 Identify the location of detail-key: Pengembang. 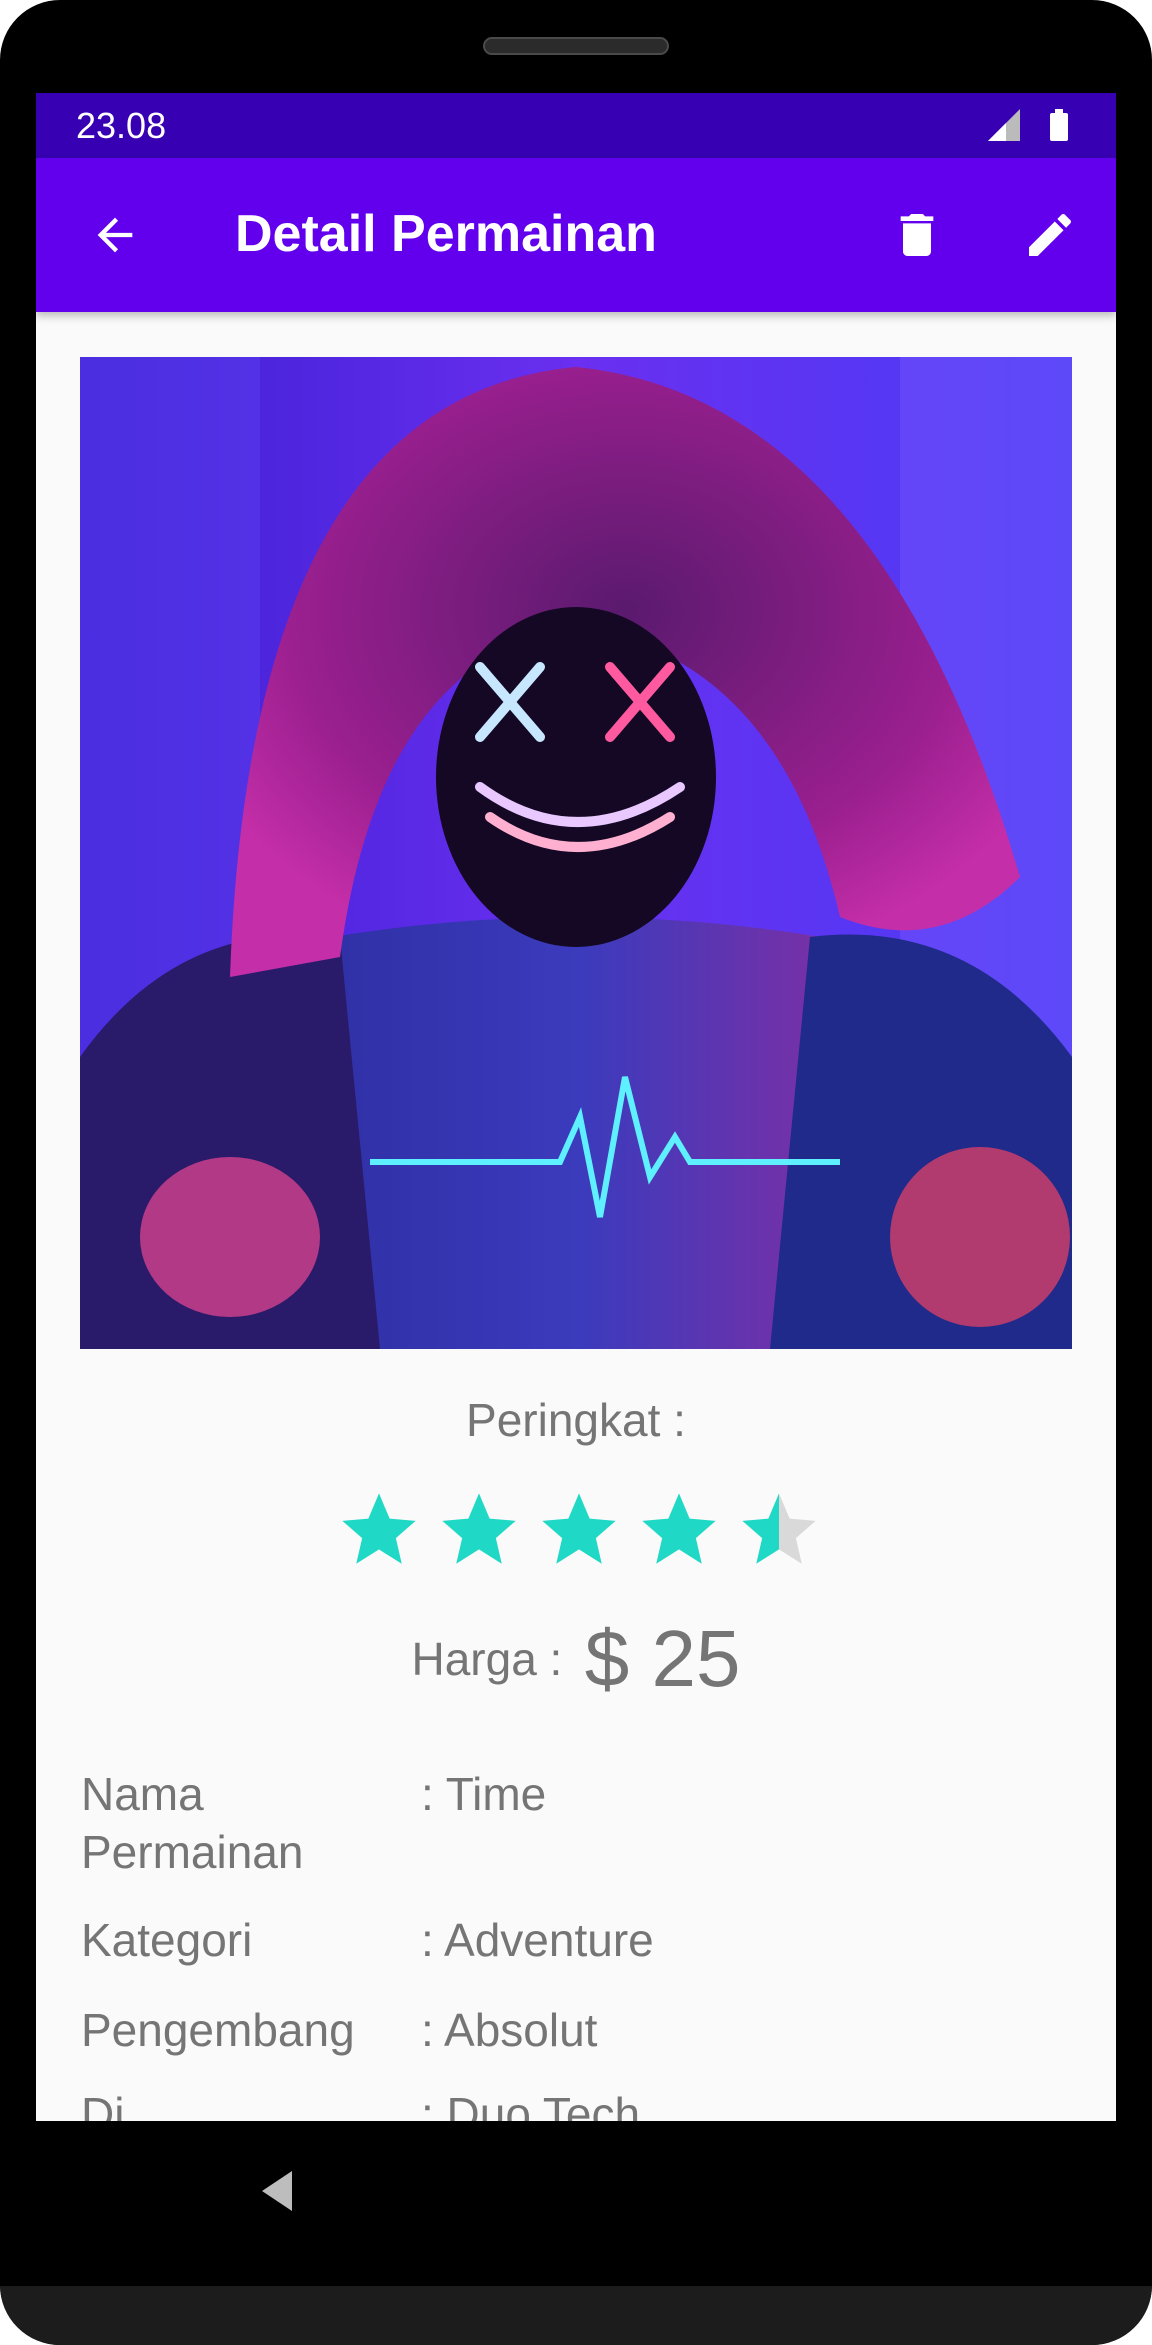
(218, 2030).